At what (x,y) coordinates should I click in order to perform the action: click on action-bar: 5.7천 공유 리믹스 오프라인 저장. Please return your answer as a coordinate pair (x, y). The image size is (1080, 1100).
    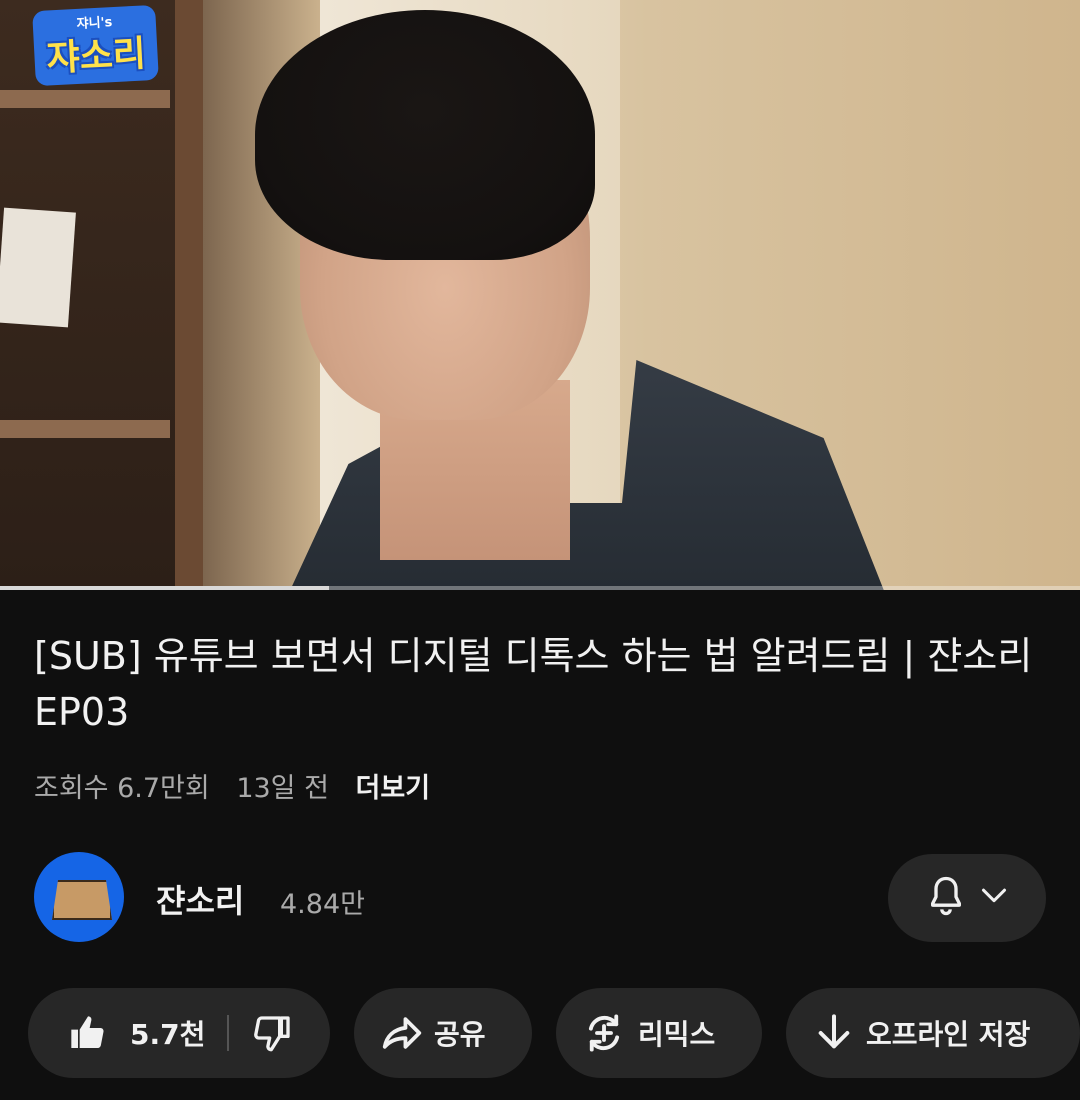
    Looking at the image, I should click on (554, 1033).